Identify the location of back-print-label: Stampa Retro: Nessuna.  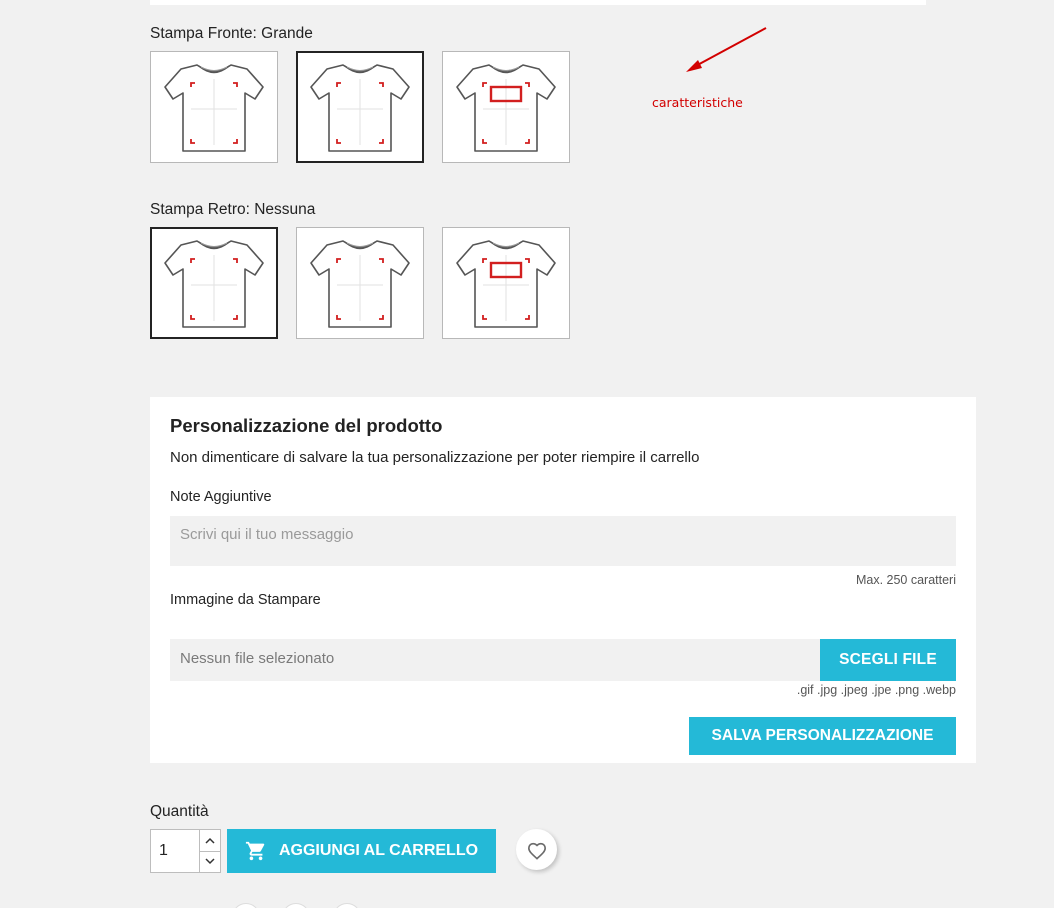
(233, 209).